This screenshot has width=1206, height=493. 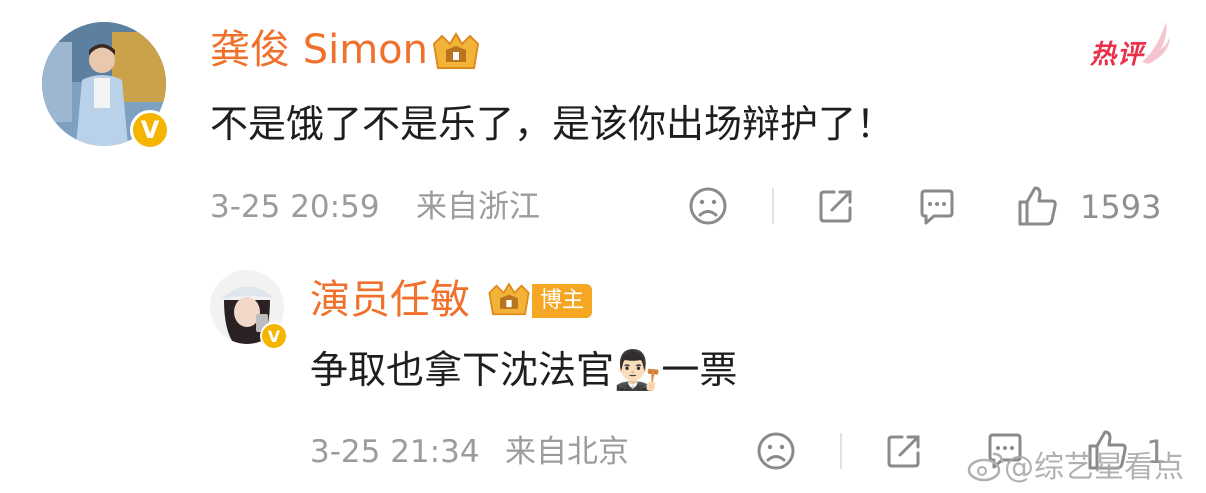 What do you see at coordinates (295, 207) in the screenshot?
I see `comment-timestamp: 3-25 20:59` at bounding box center [295, 207].